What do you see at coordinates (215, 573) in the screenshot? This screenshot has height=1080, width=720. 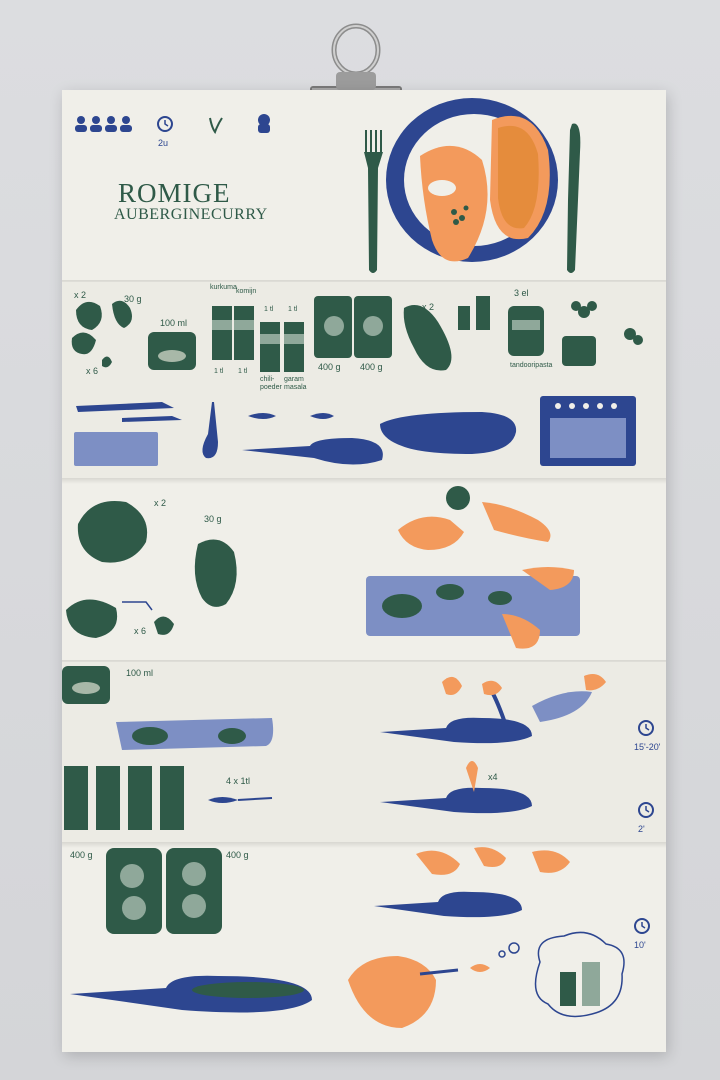 I see `ginger-large` at bounding box center [215, 573].